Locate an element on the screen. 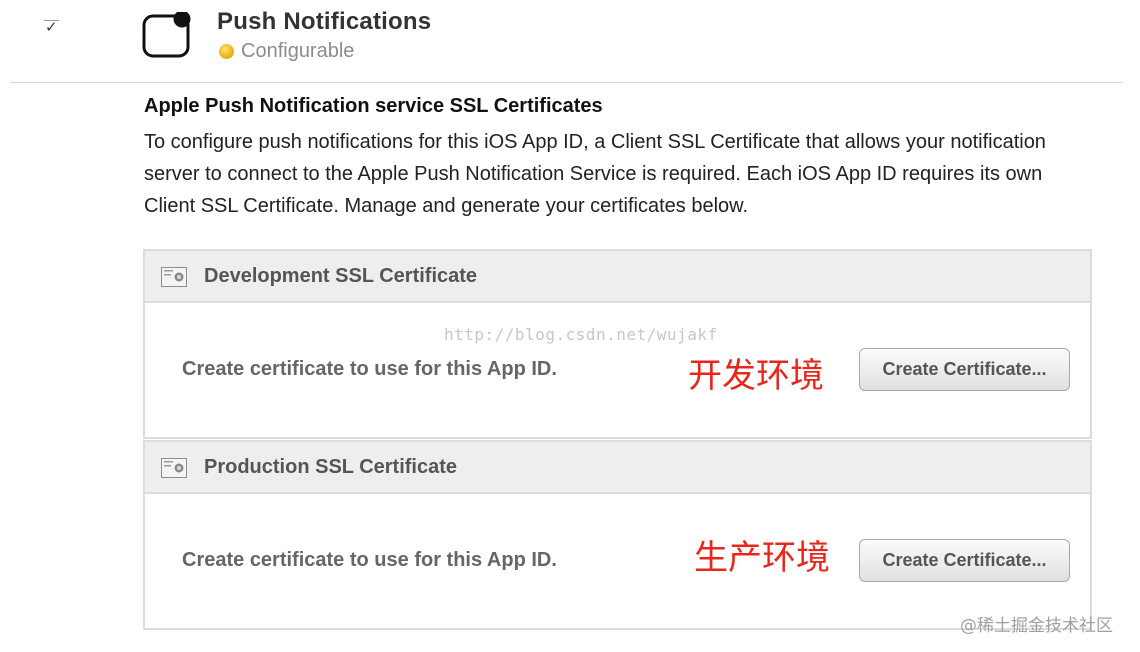  status-dot-icon is located at coordinates (226, 51).